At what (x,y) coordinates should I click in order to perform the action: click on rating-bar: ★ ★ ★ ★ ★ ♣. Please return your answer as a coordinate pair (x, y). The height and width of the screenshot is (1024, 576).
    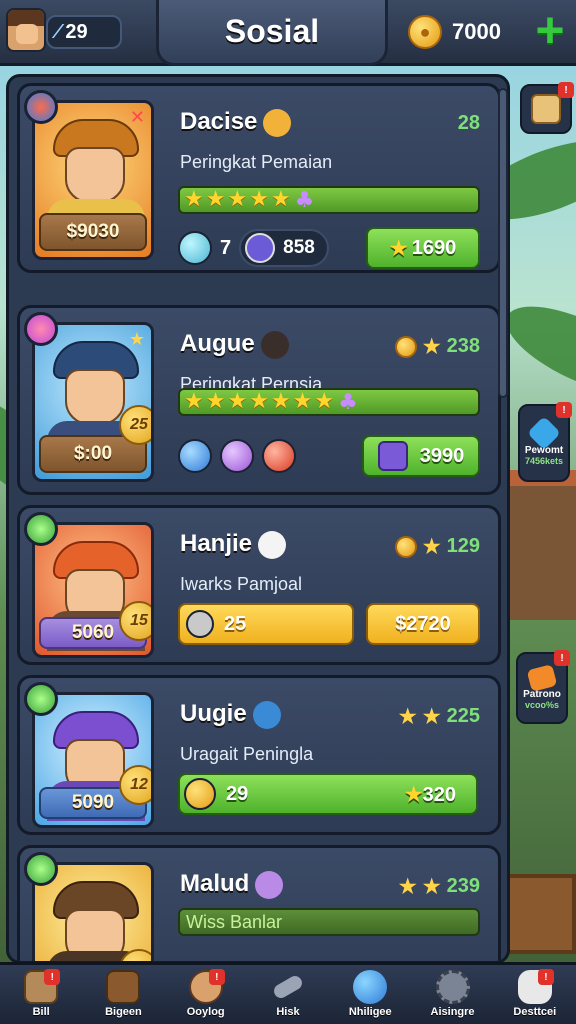
    Looking at the image, I should click on (329, 200).